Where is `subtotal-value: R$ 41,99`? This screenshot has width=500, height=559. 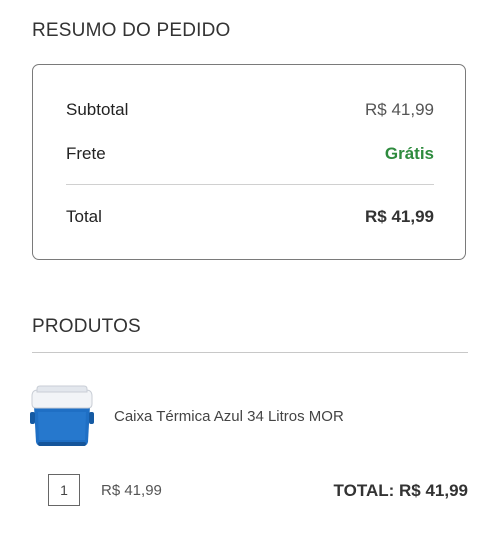
subtotal-value: R$ 41,99 is located at coordinates (399, 109).